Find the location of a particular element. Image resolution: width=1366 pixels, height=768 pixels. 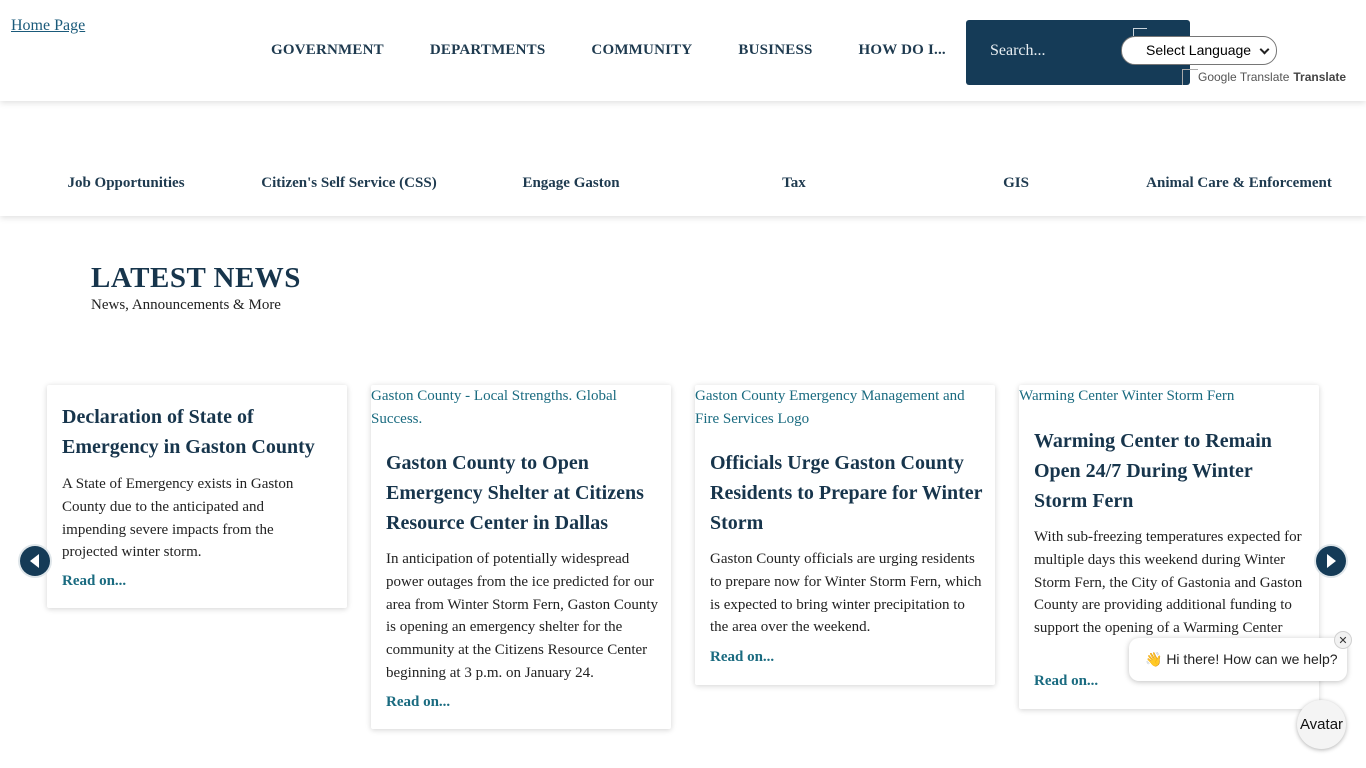

nav-business: BUSINESS is located at coordinates (775, 50).